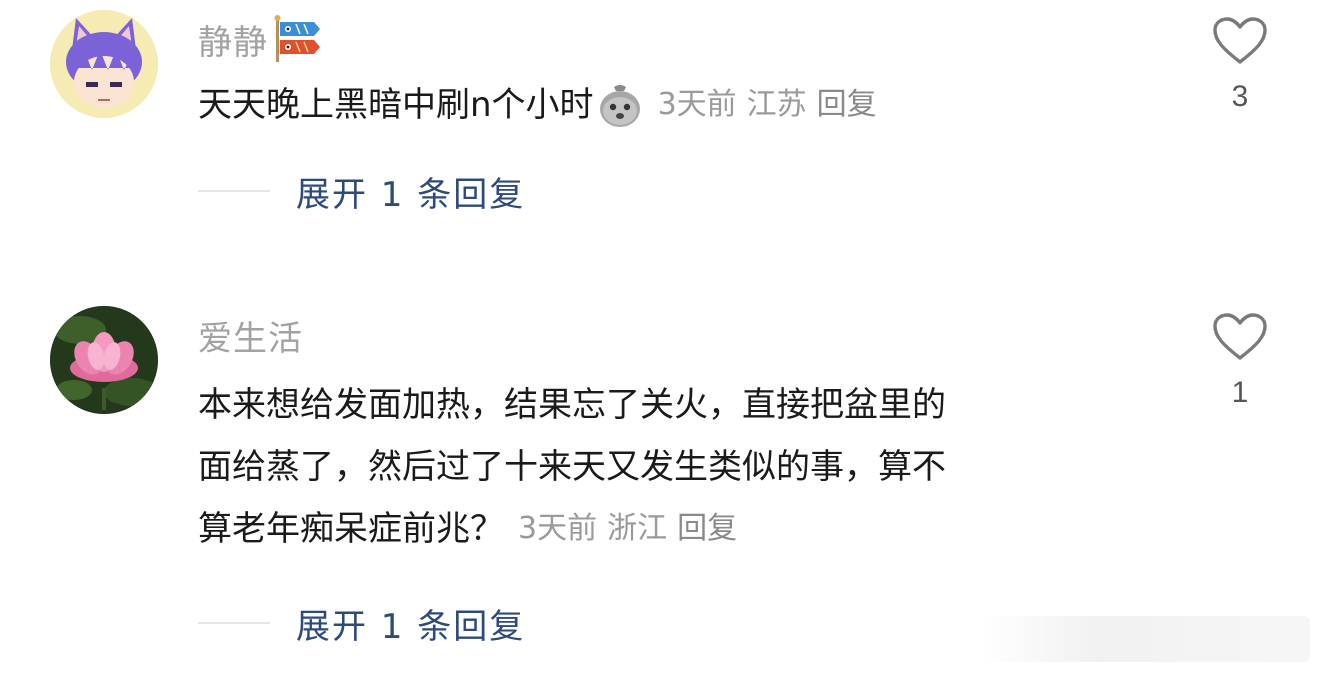 The height and width of the screenshot is (675, 1320). I want to click on like-count: 1, so click(1240, 392).